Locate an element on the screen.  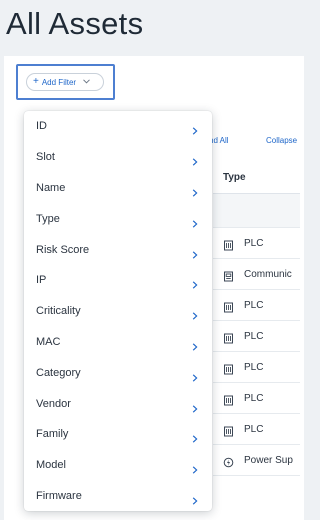
filter-option-family: Family is located at coordinates (118, 434).